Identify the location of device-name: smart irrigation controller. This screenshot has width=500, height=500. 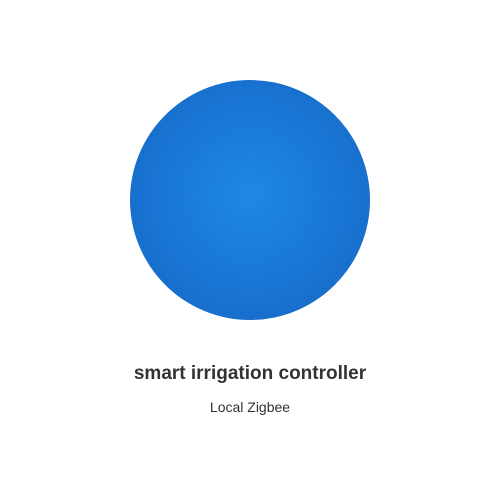
(250, 373).